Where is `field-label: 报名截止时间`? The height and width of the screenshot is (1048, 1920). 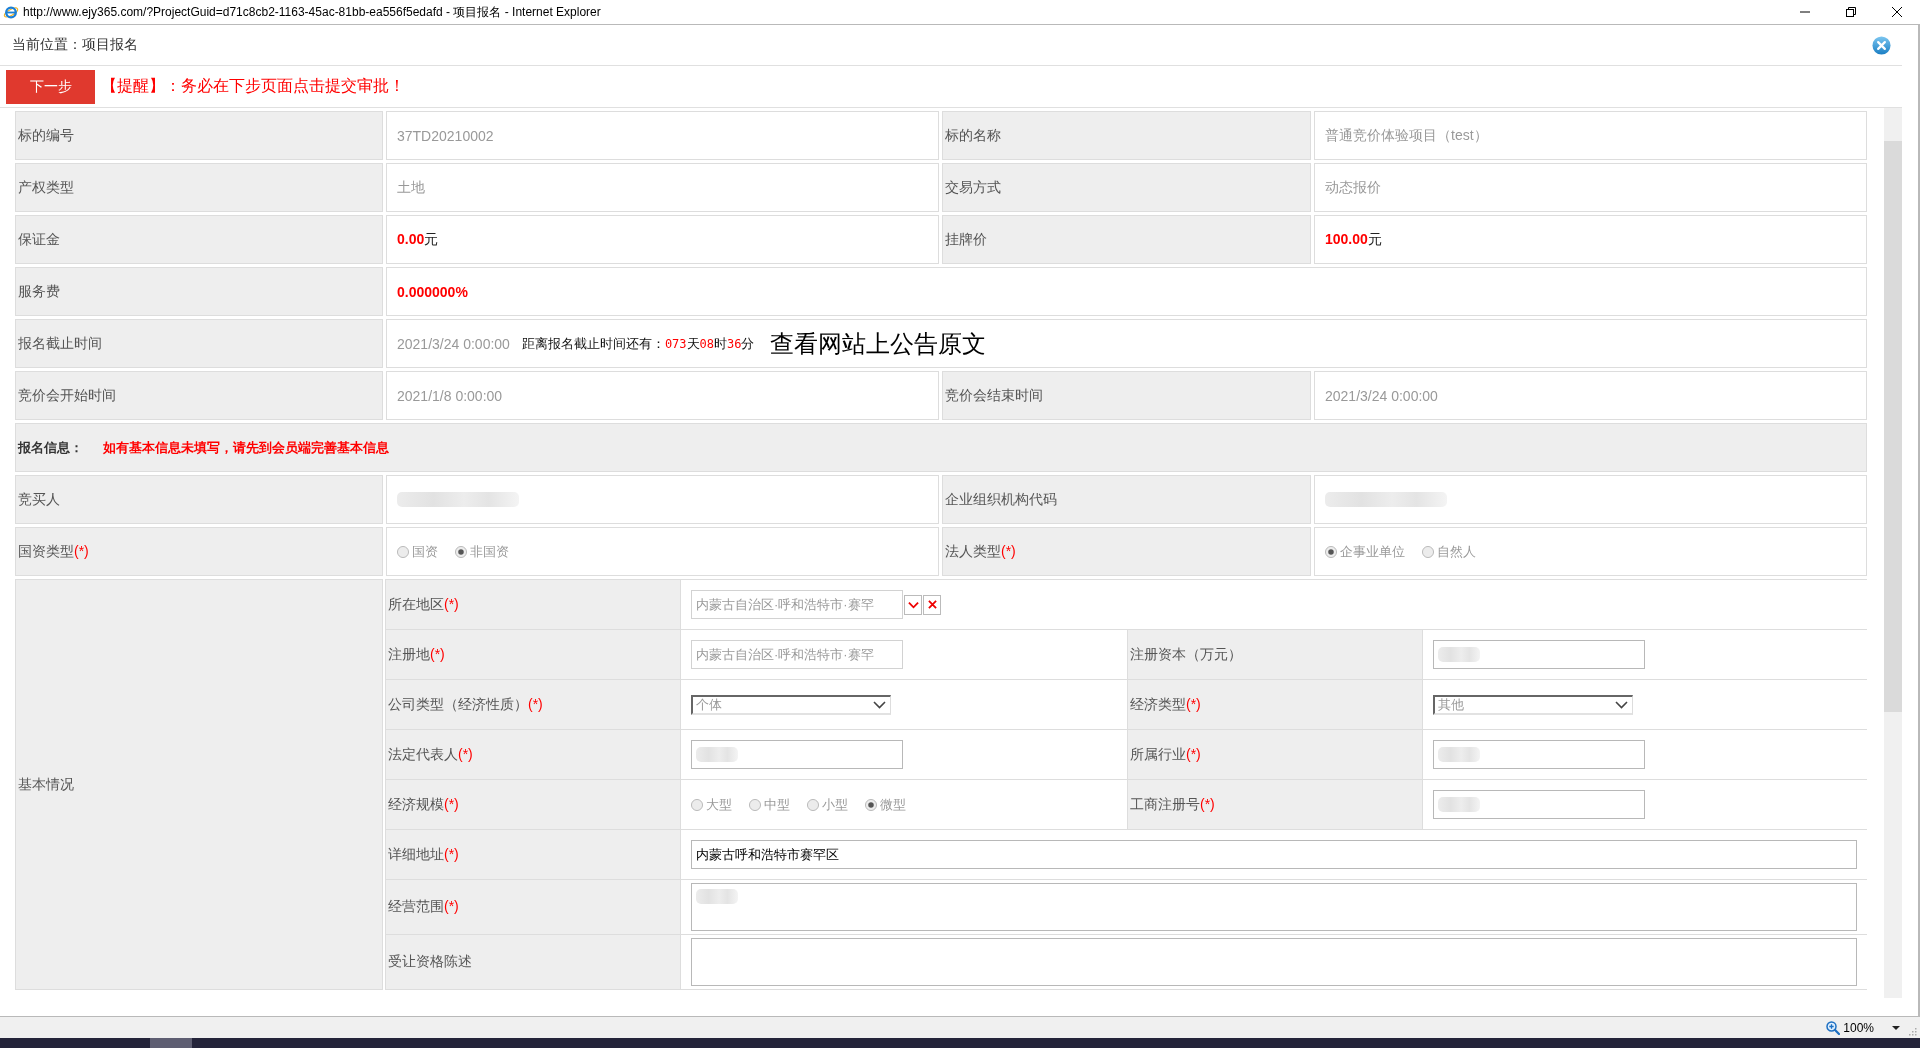
field-label: 报名截止时间 is located at coordinates (60, 343).